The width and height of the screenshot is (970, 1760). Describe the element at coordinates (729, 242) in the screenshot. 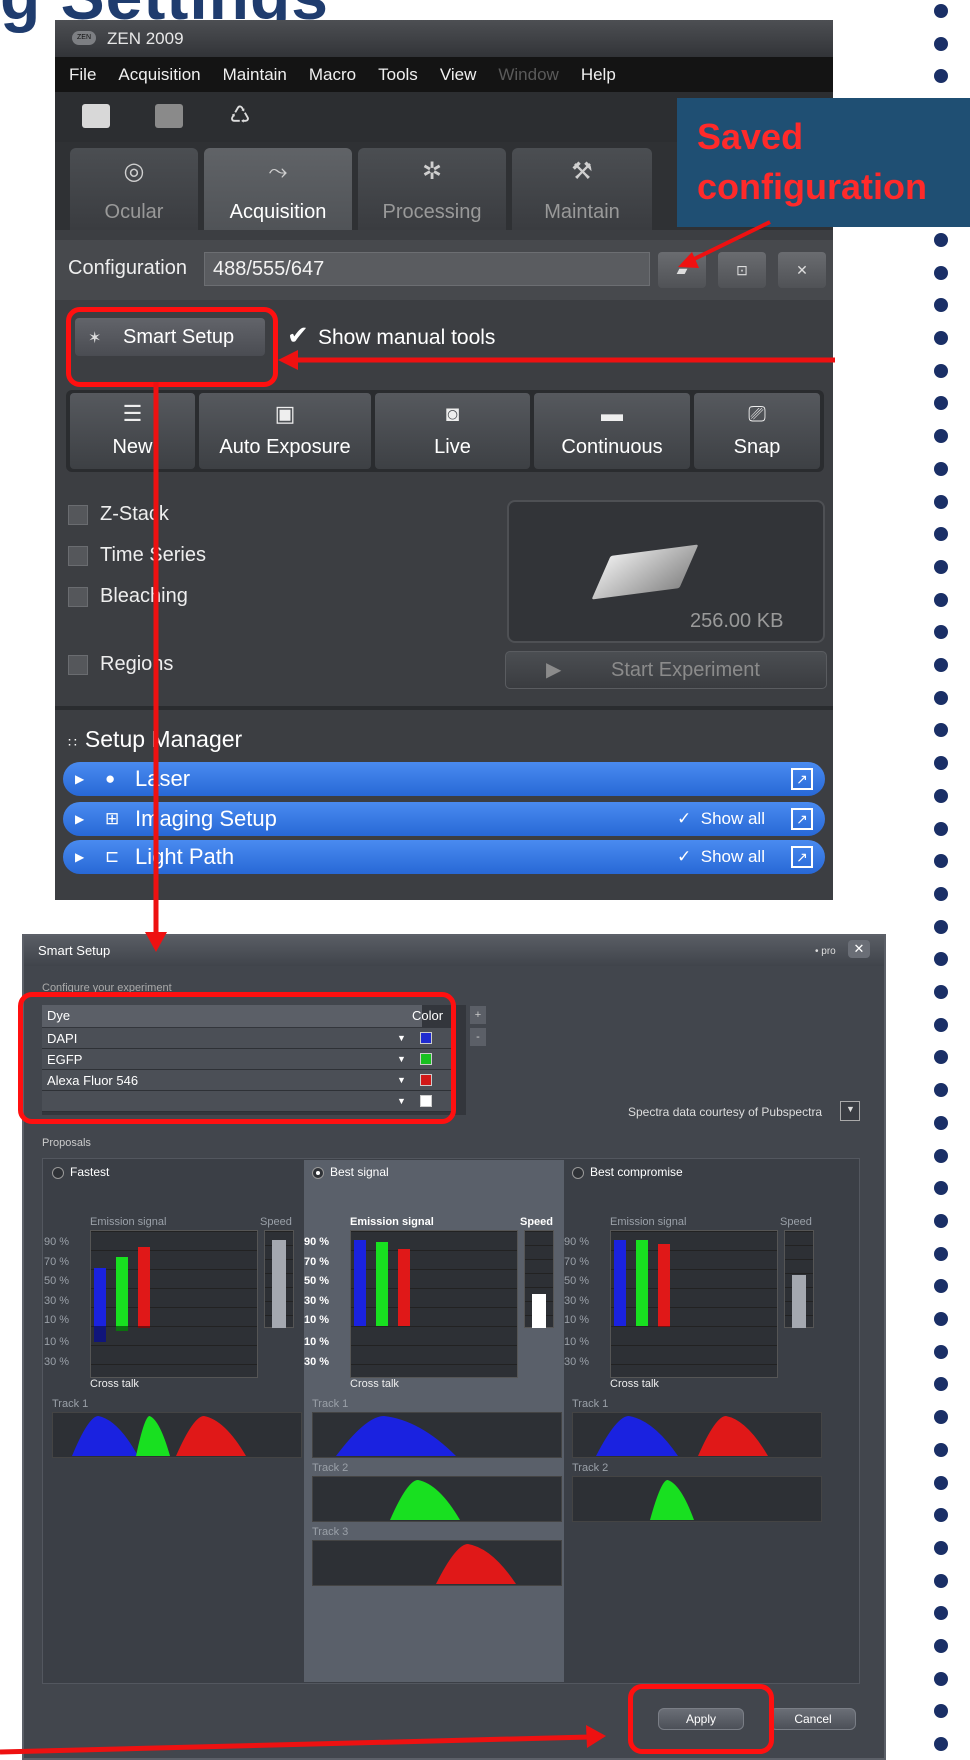

I see `arrow-to-saved-config` at that location.